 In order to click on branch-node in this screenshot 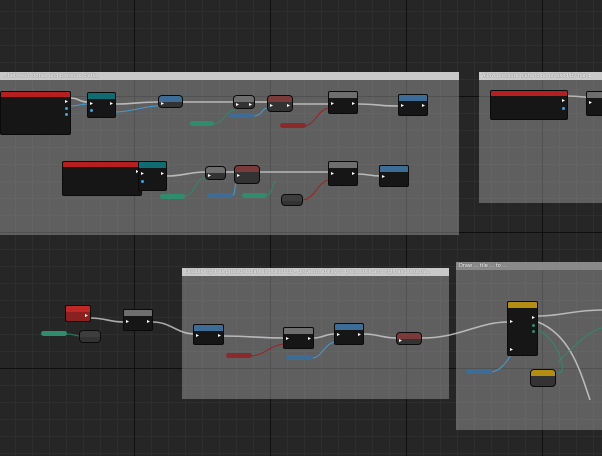, I will do `click(170, 101)`.